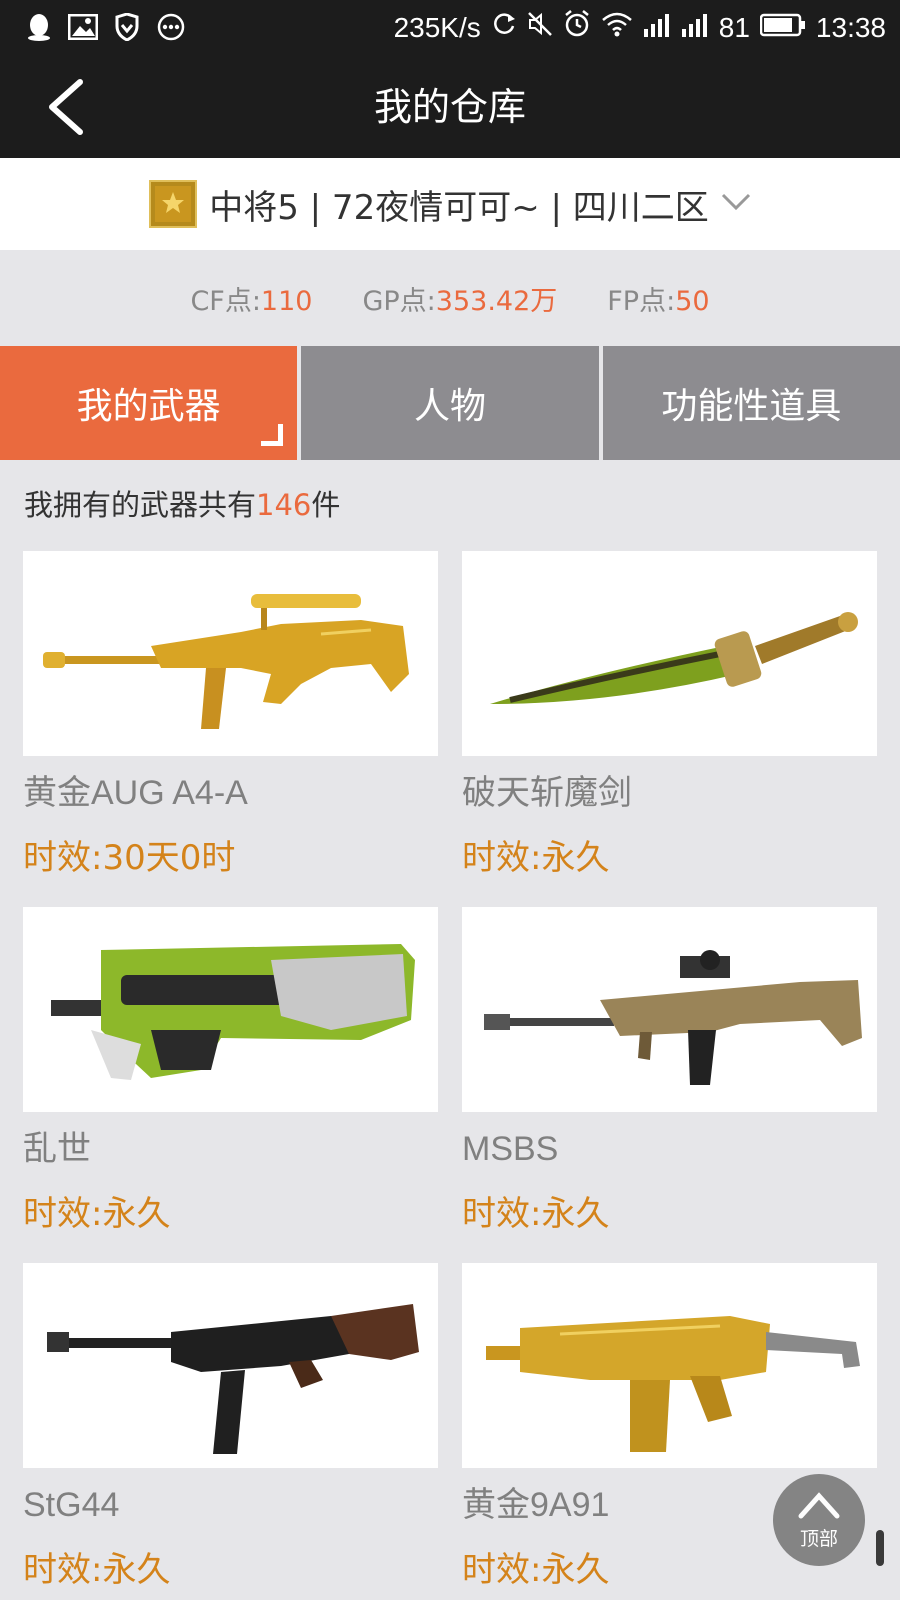 The image size is (900, 1600). What do you see at coordinates (736, 204) in the screenshot?
I see `chevron-down-icon` at bounding box center [736, 204].